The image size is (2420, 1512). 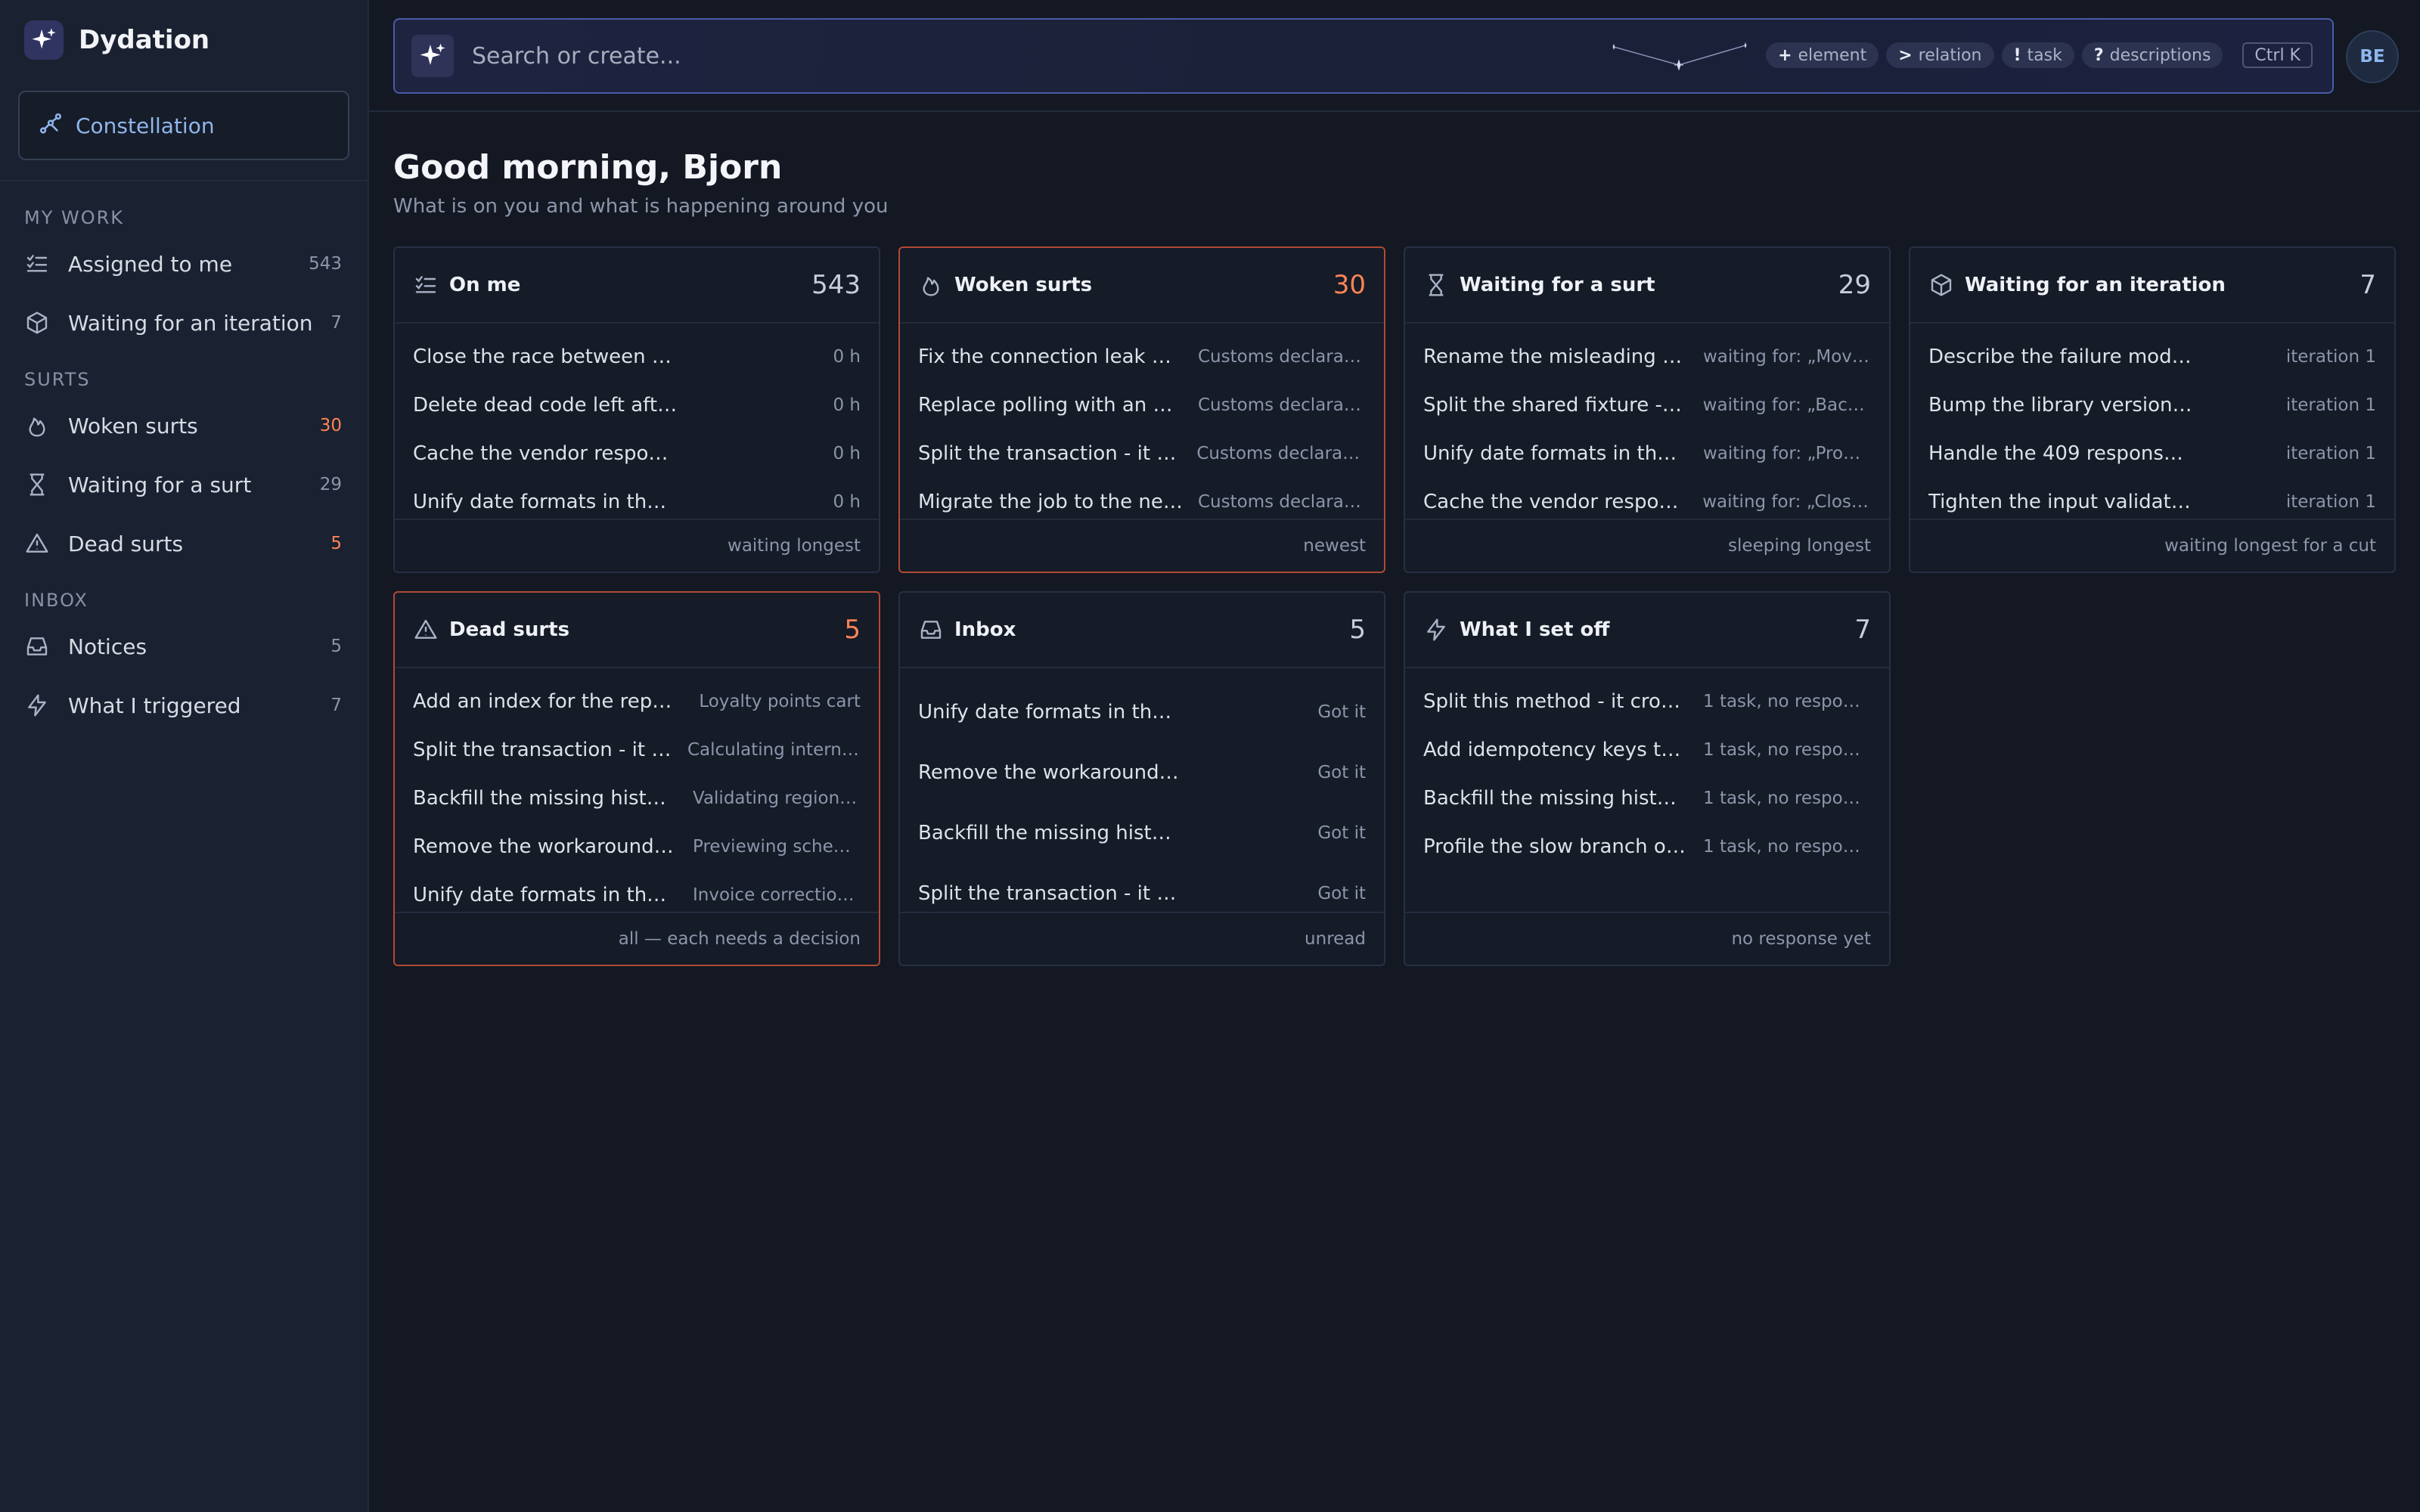 I want to click on list-item: Close the race between the ...0 h, so click(x=637, y=357).